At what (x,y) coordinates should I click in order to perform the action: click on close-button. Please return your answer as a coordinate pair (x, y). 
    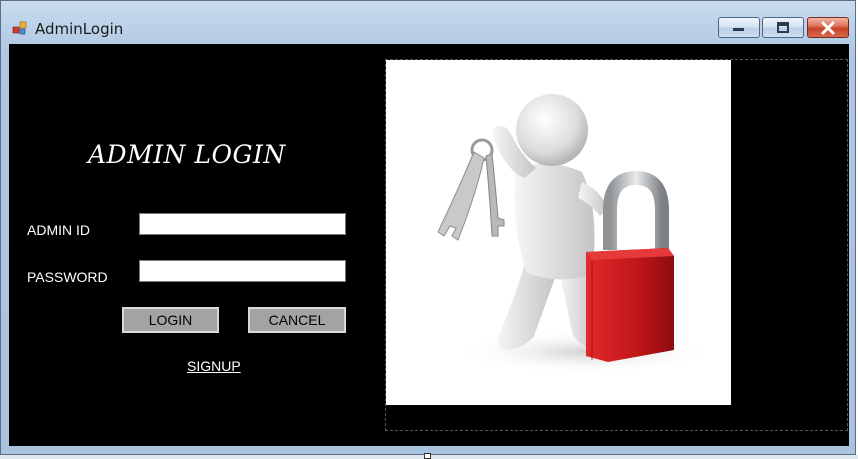
    Looking at the image, I should click on (828, 27).